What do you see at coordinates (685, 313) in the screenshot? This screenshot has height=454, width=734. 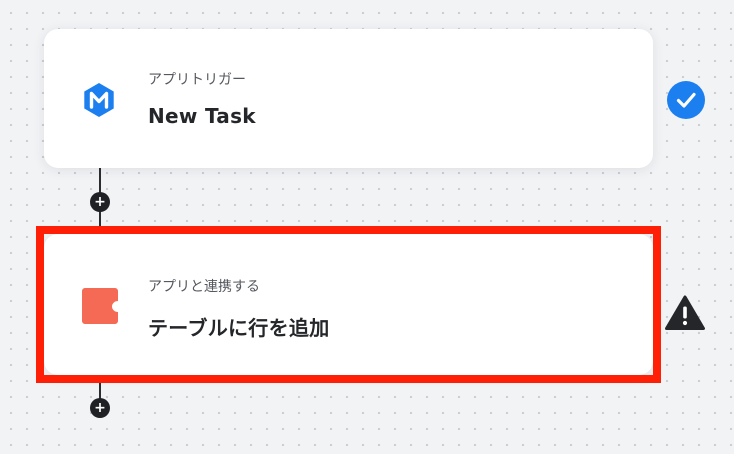 I see `warning-triangle-icon` at bounding box center [685, 313].